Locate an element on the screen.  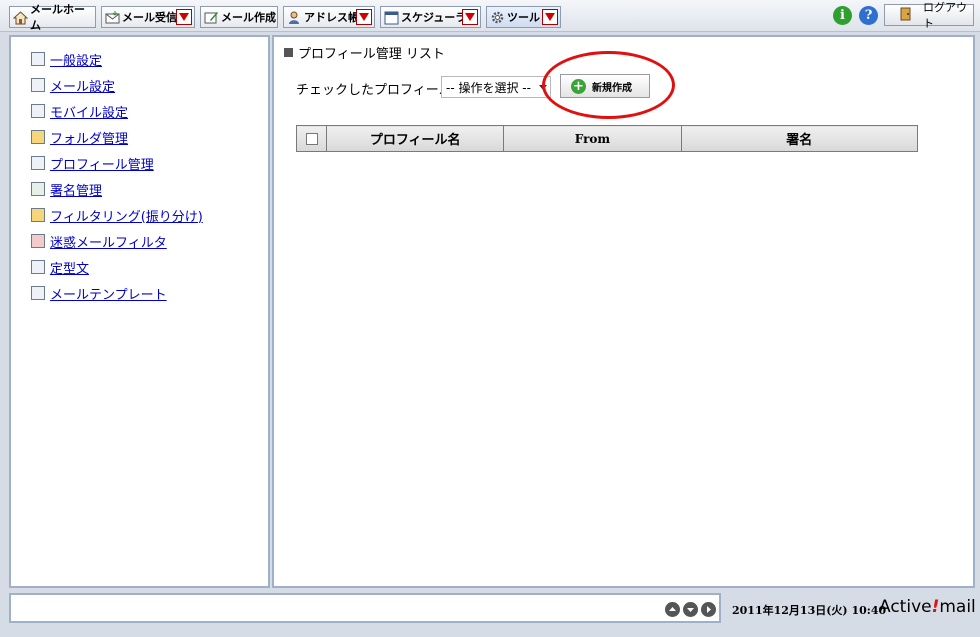
select-all-cell is located at coordinates (311, 138).